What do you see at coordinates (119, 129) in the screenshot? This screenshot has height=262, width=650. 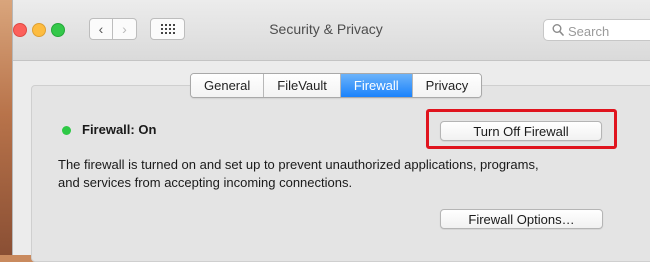 I see `firewall-status-label: Firewall: On` at bounding box center [119, 129].